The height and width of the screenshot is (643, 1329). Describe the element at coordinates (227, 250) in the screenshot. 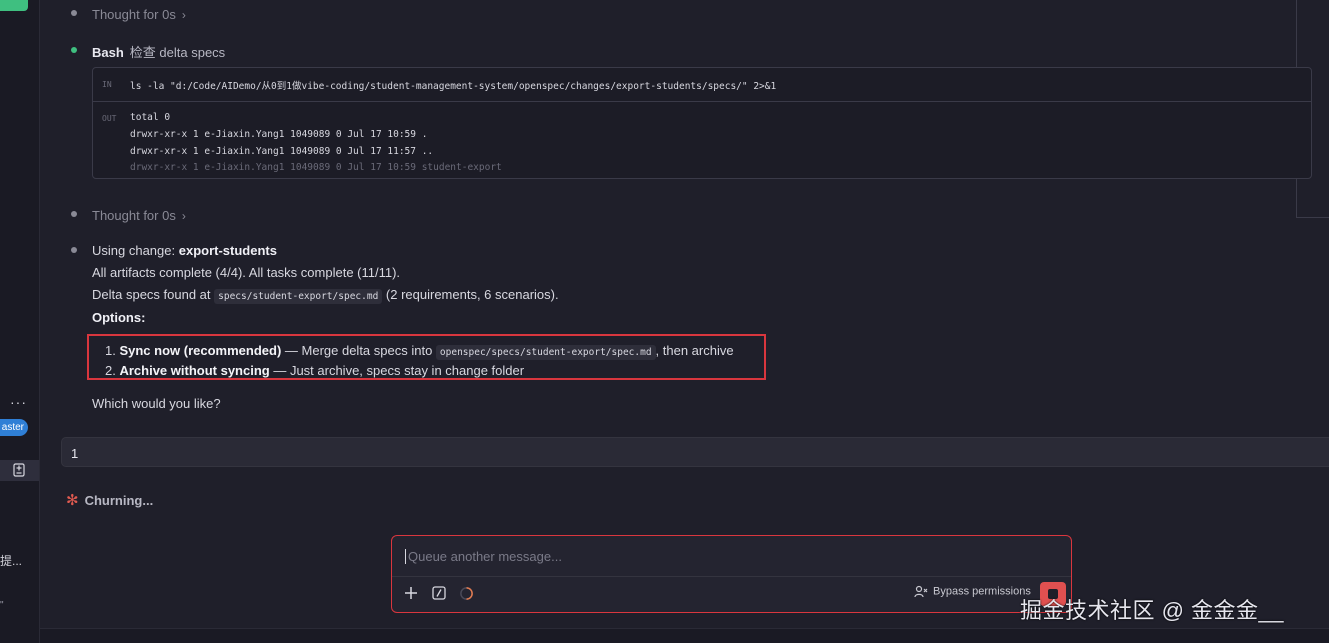

I see `change-name: export-students` at that location.